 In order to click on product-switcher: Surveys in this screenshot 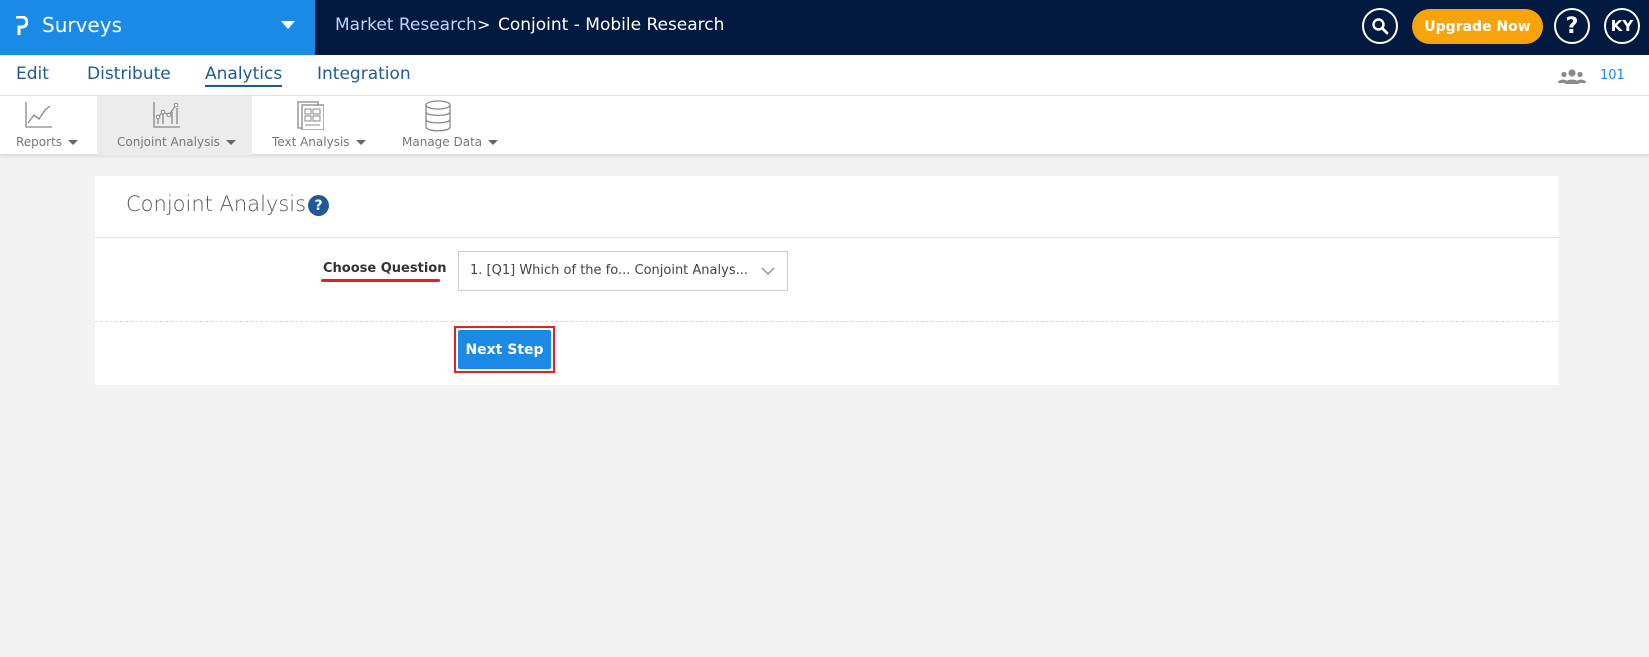, I will do `click(157, 27)`.